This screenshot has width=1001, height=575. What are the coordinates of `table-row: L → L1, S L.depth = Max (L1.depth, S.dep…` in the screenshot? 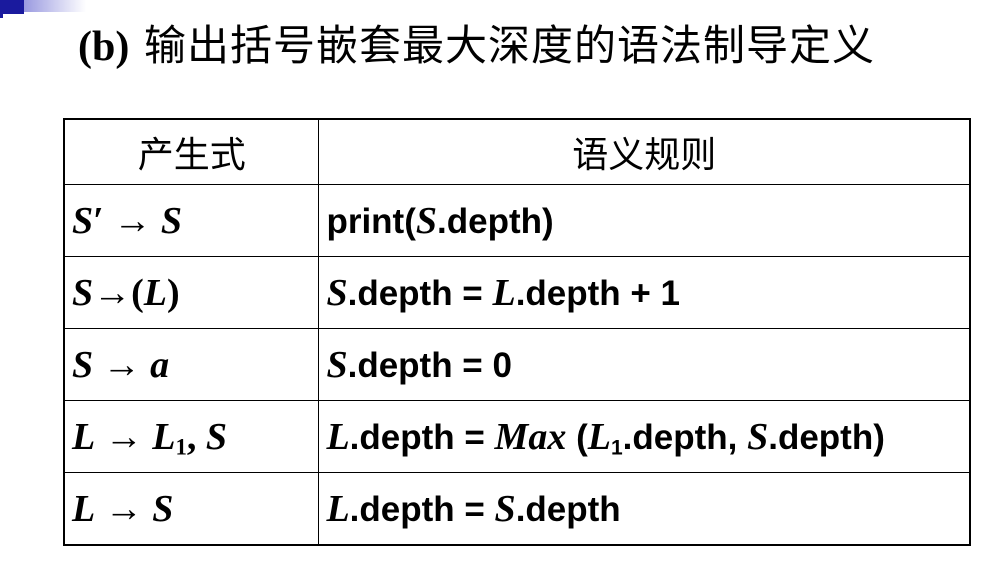 It's located at (517, 436).